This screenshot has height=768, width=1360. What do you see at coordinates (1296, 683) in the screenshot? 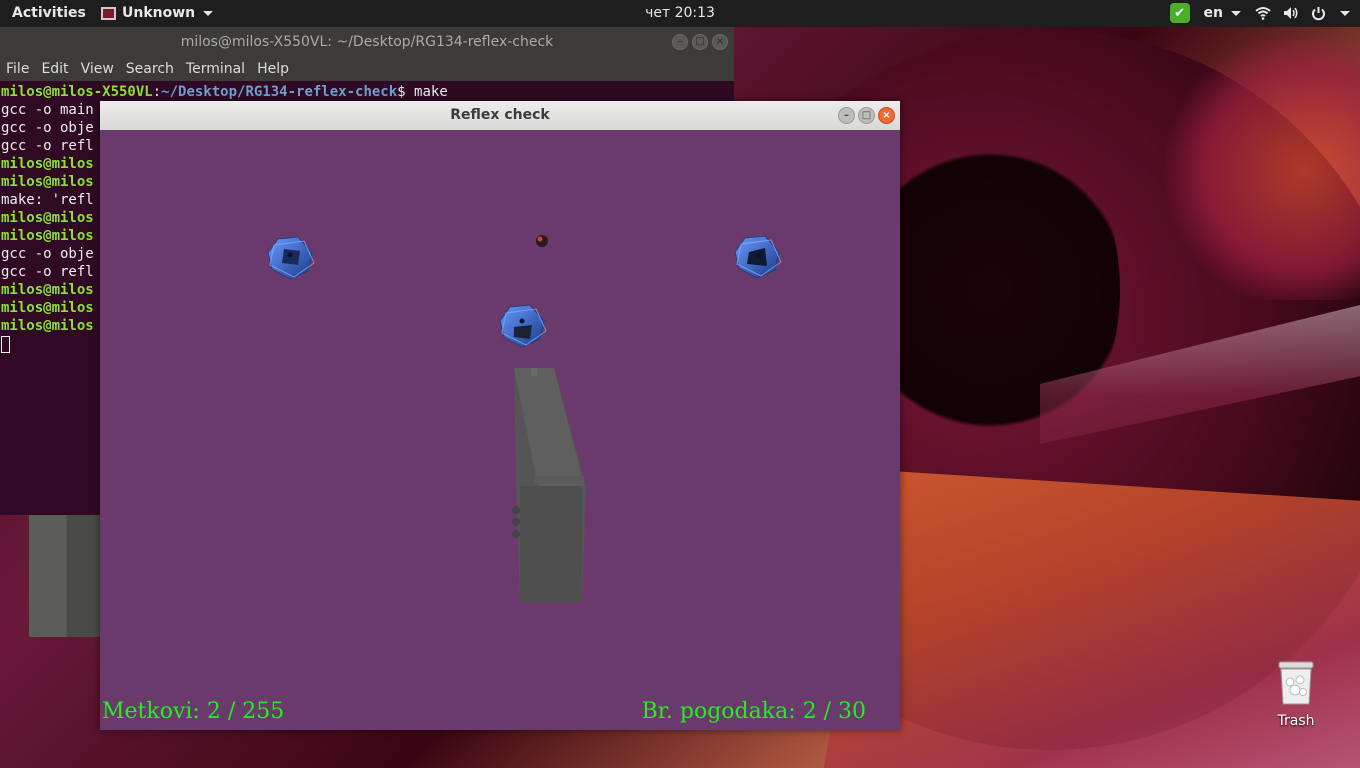
I see `trash-icon` at bounding box center [1296, 683].